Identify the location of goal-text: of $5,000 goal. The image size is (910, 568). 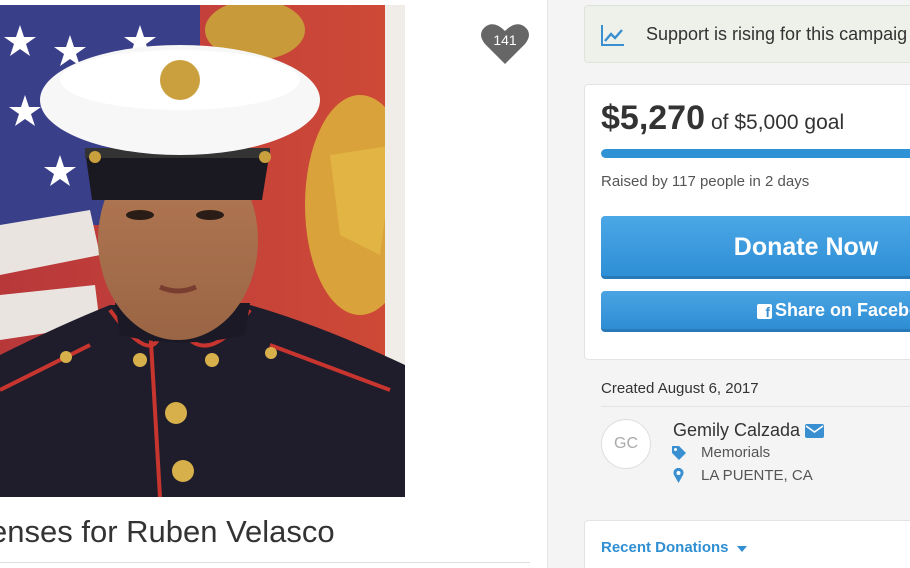
(778, 122).